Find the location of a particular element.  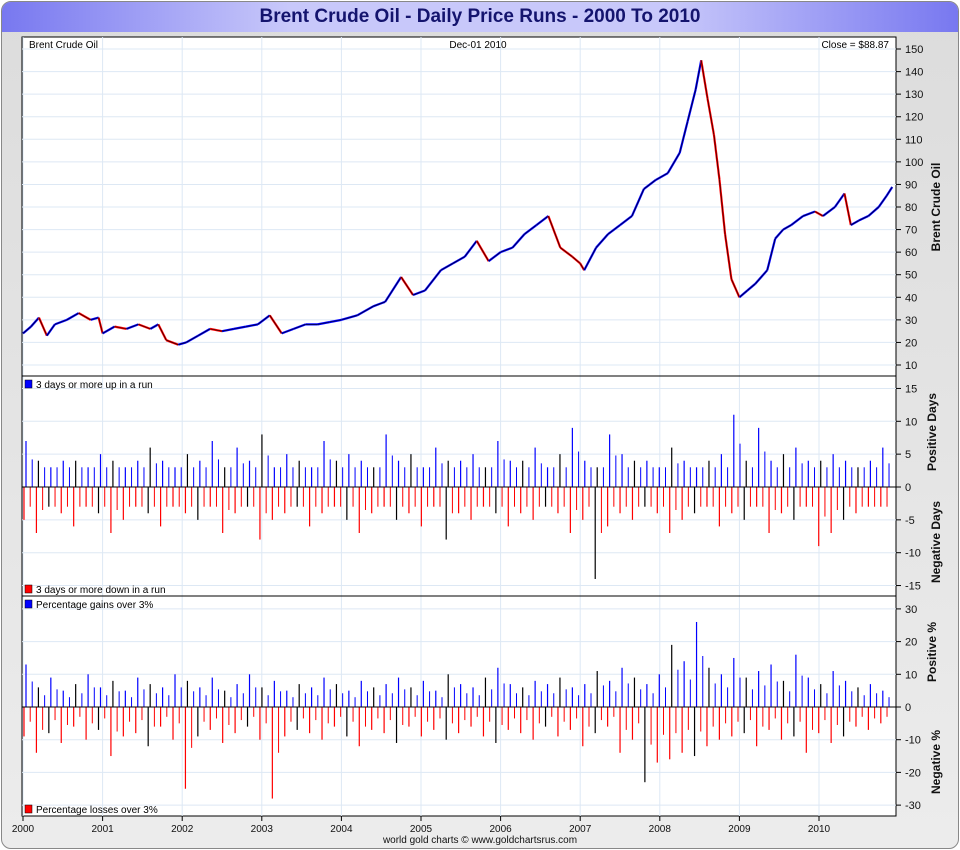

x-tick-label: 2004 is located at coordinates (341, 829).